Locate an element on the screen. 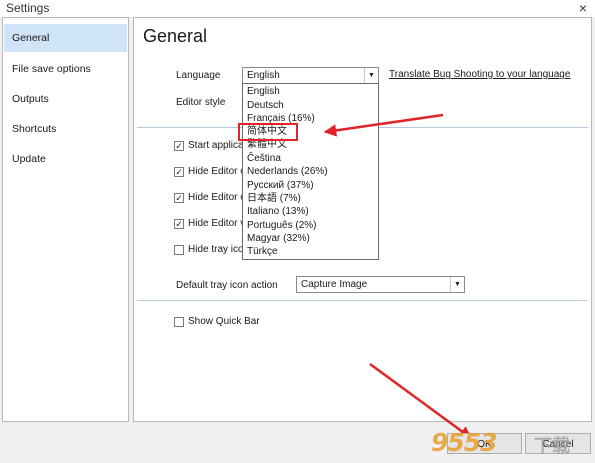 The width and height of the screenshot is (595, 463). watermark-suffix: 下载 is located at coordinates (552, 446).